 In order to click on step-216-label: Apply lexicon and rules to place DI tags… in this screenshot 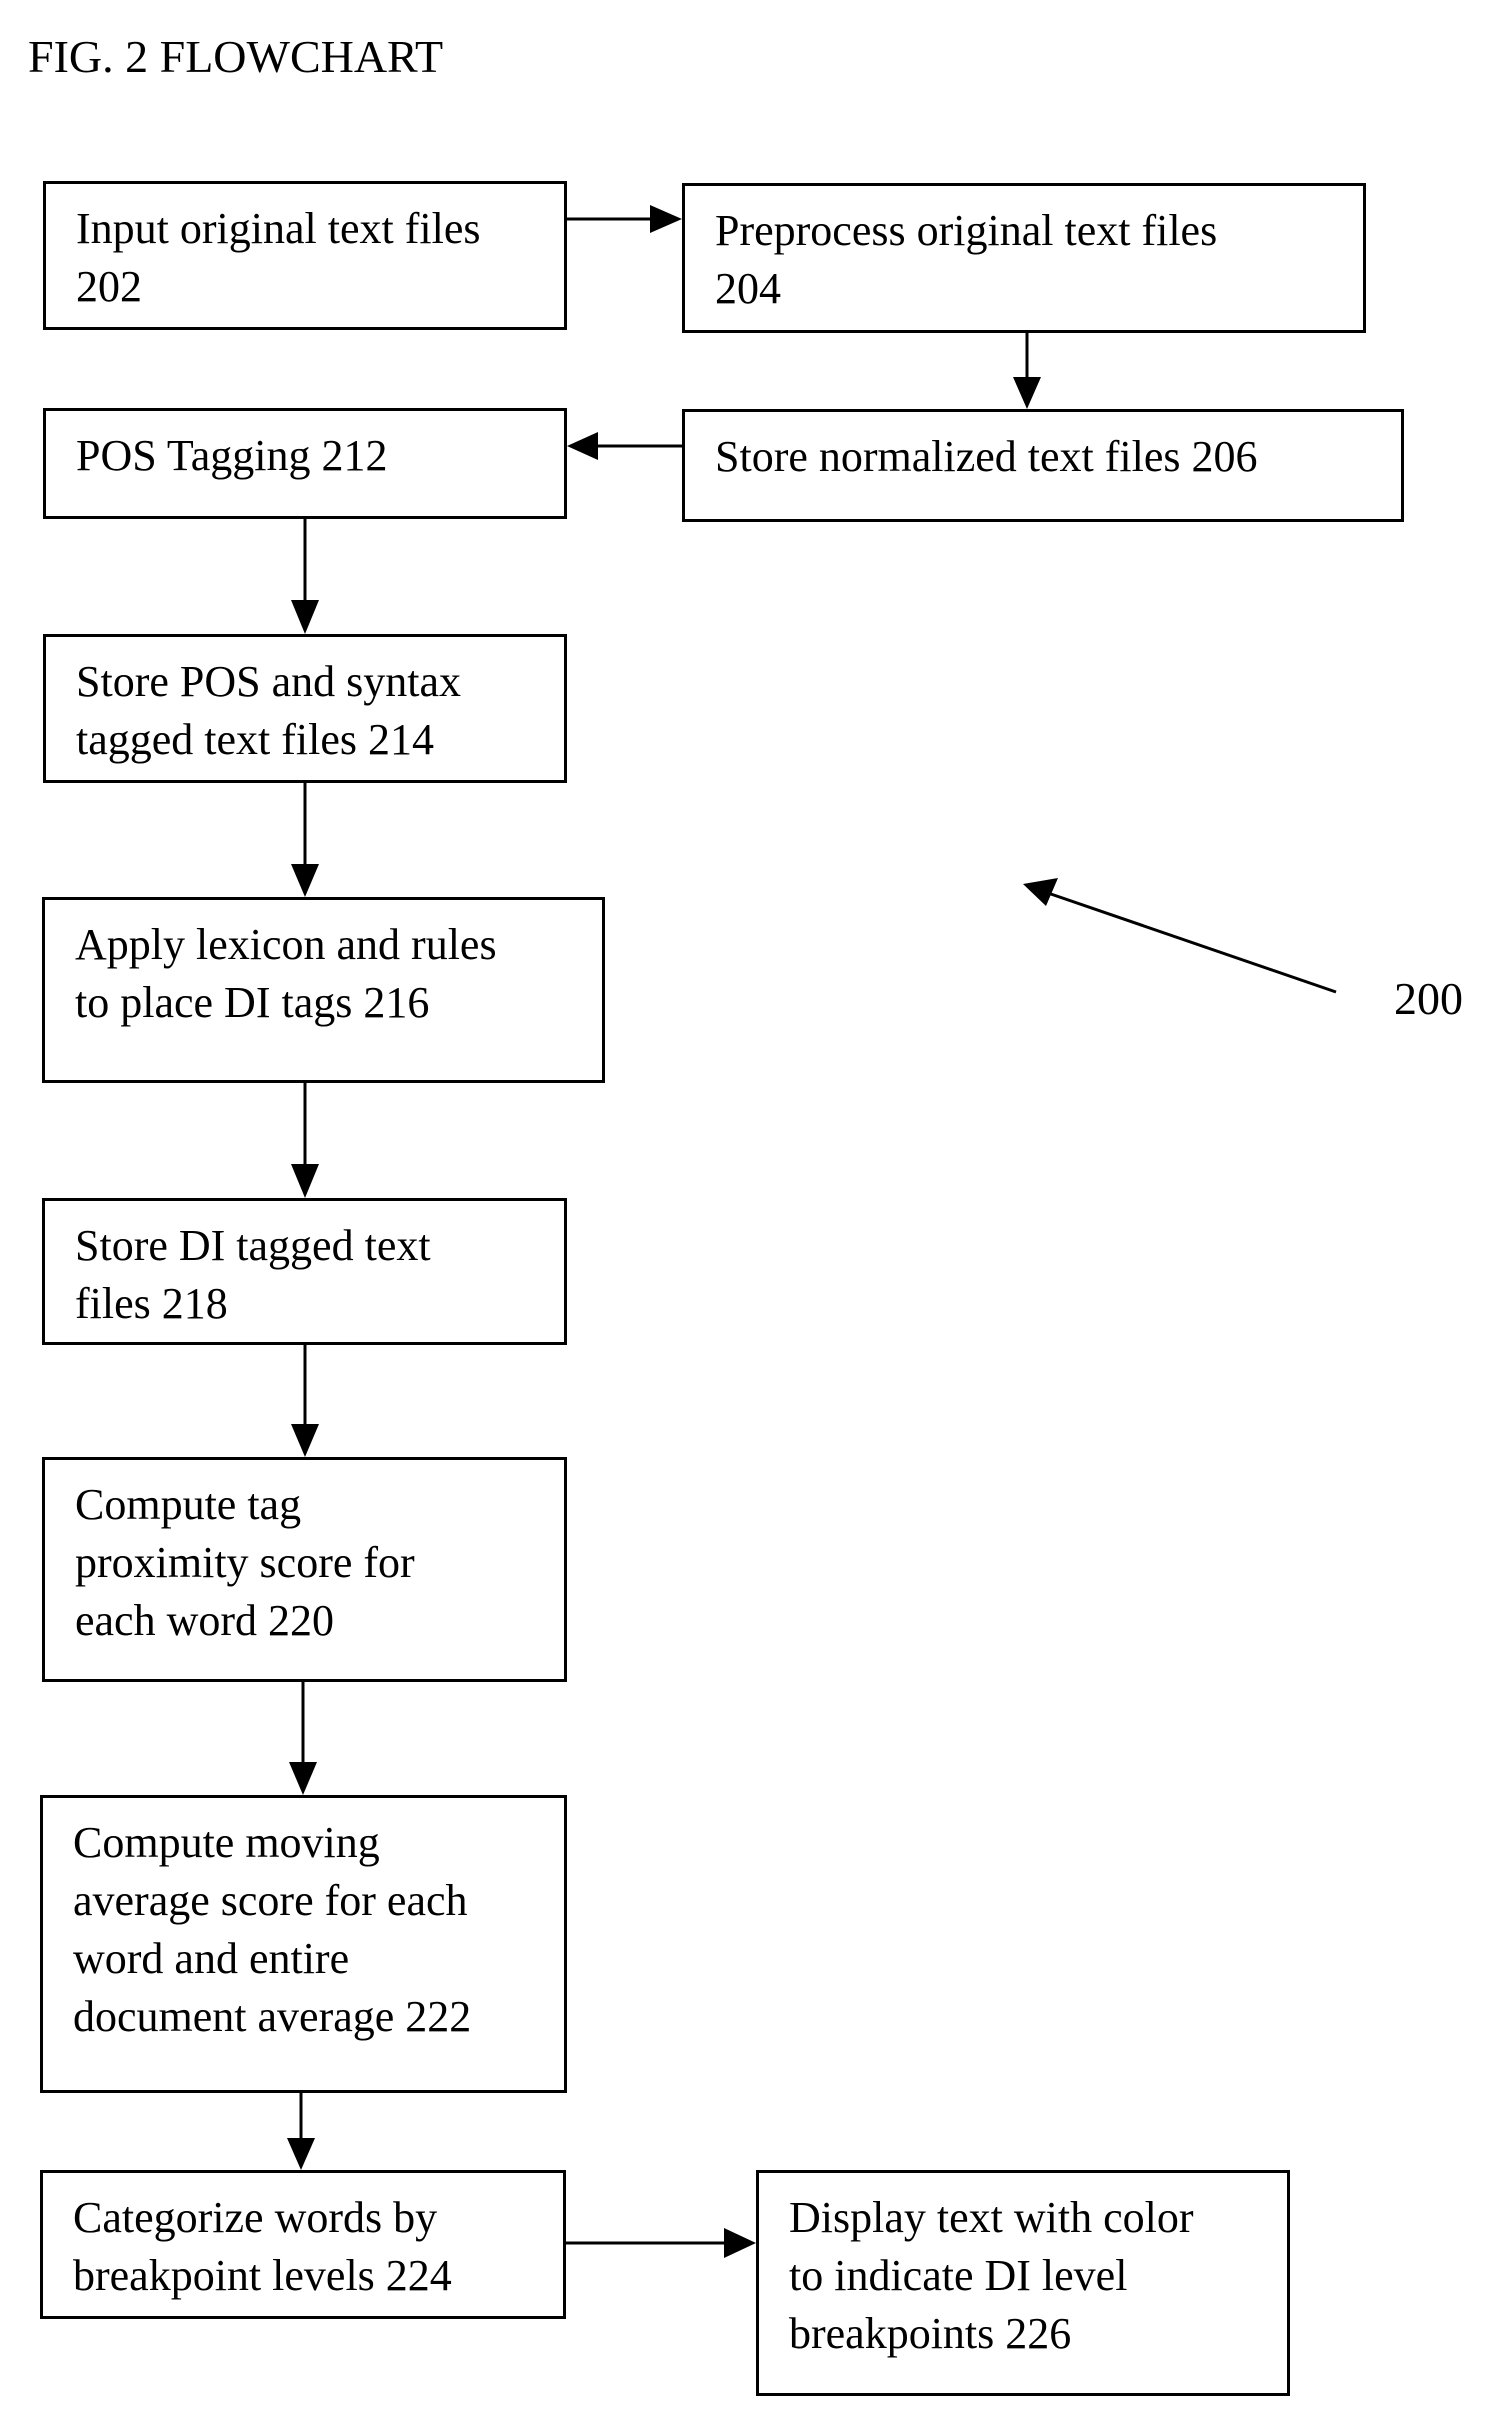, I will do `click(286, 973)`.